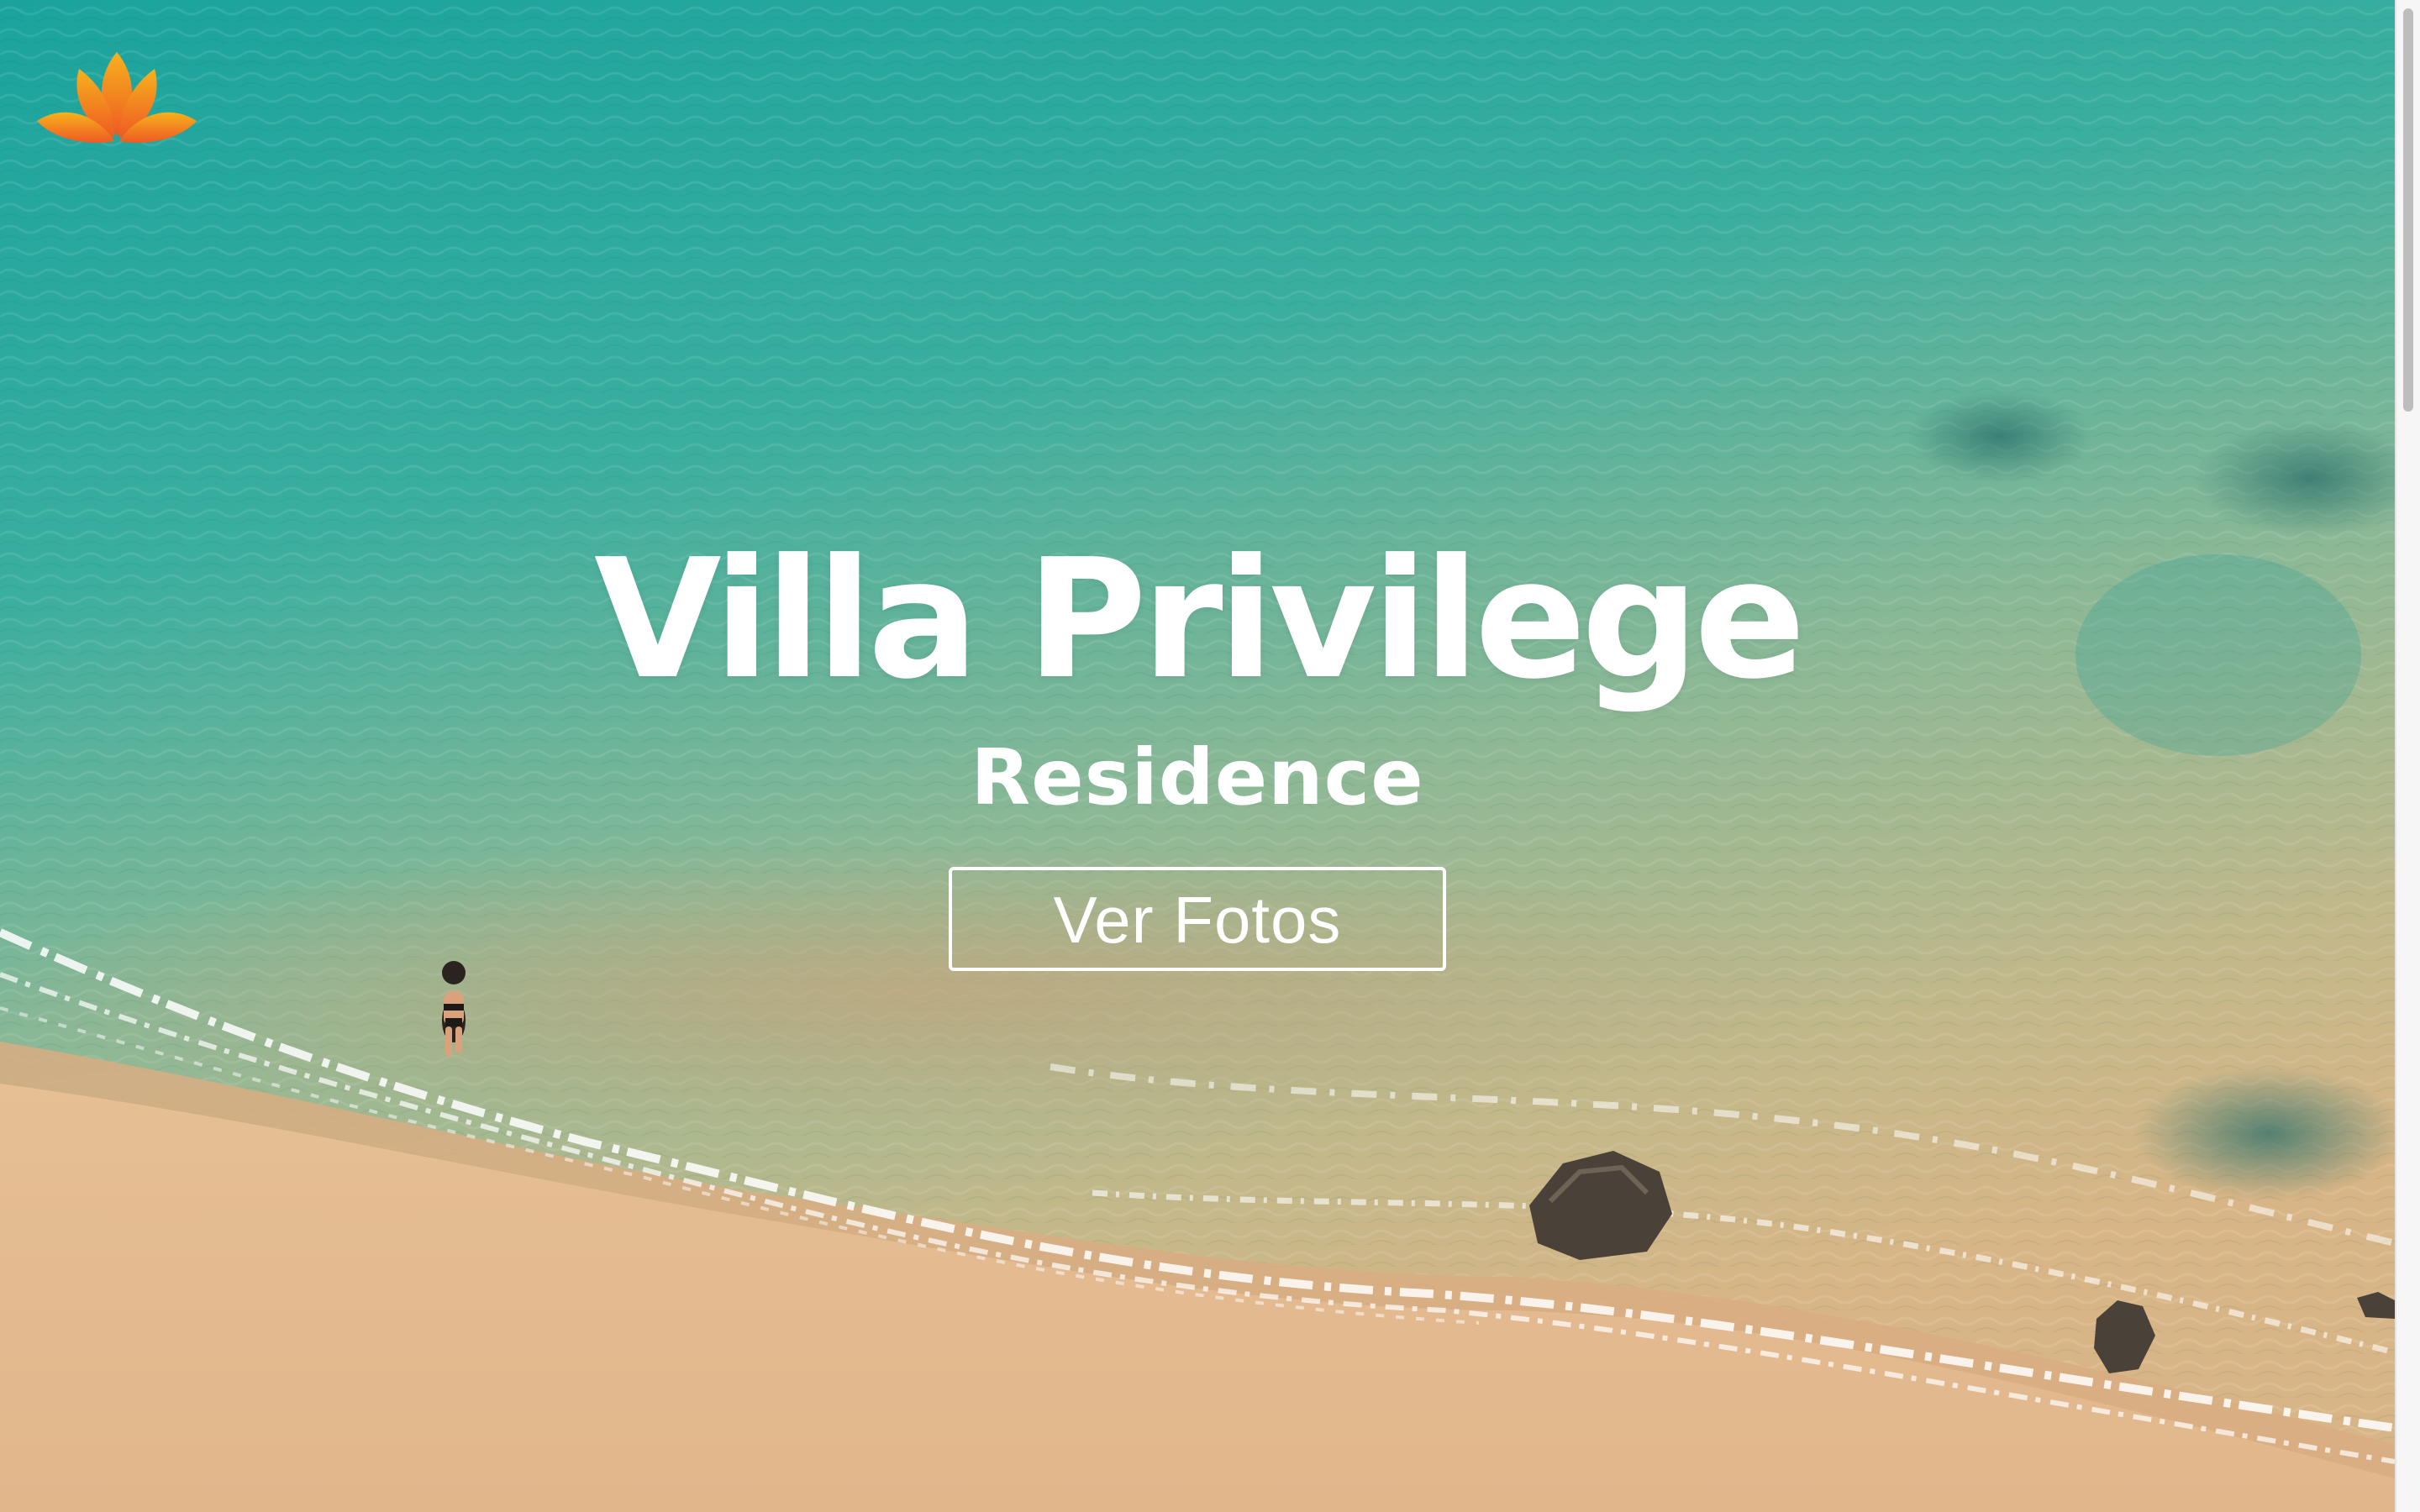  I want to click on lotus-icon, so click(117, 99).